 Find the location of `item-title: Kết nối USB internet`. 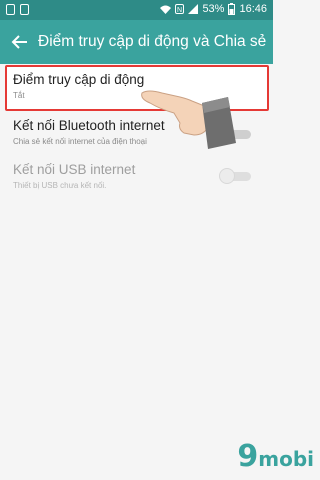

item-title: Kết nối USB internet is located at coordinates (74, 169).